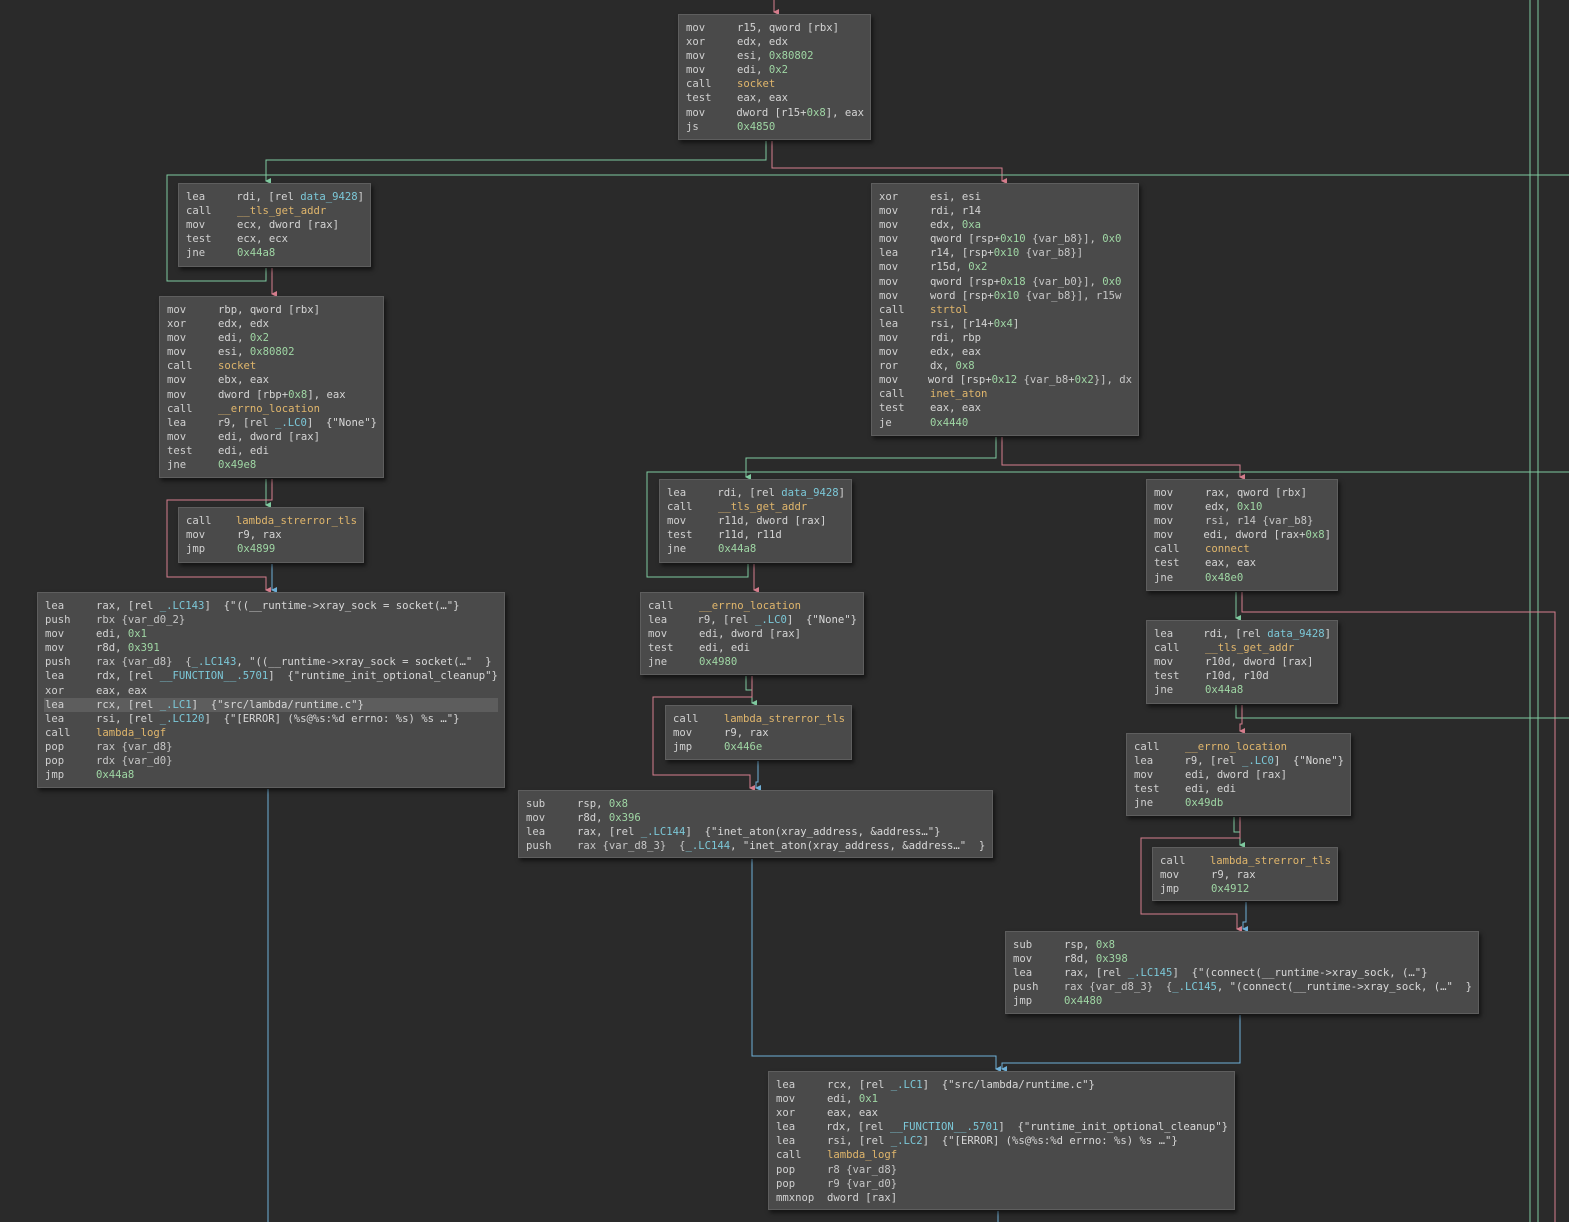  Describe the element at coordinates (971, 225) in the screenshot. I see `operand-token: 0xa` at that location.